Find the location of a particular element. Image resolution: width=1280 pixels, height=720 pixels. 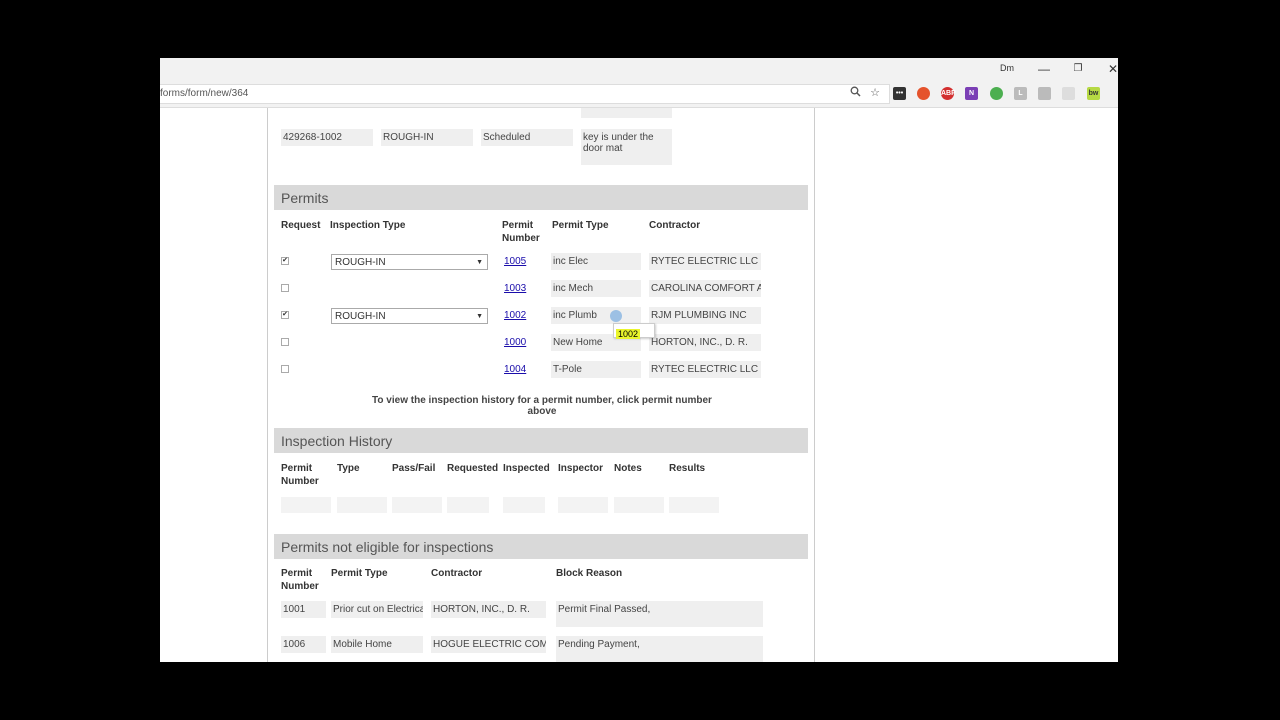

header-permit-type: Permit Type is located at coordinates (580, 225).